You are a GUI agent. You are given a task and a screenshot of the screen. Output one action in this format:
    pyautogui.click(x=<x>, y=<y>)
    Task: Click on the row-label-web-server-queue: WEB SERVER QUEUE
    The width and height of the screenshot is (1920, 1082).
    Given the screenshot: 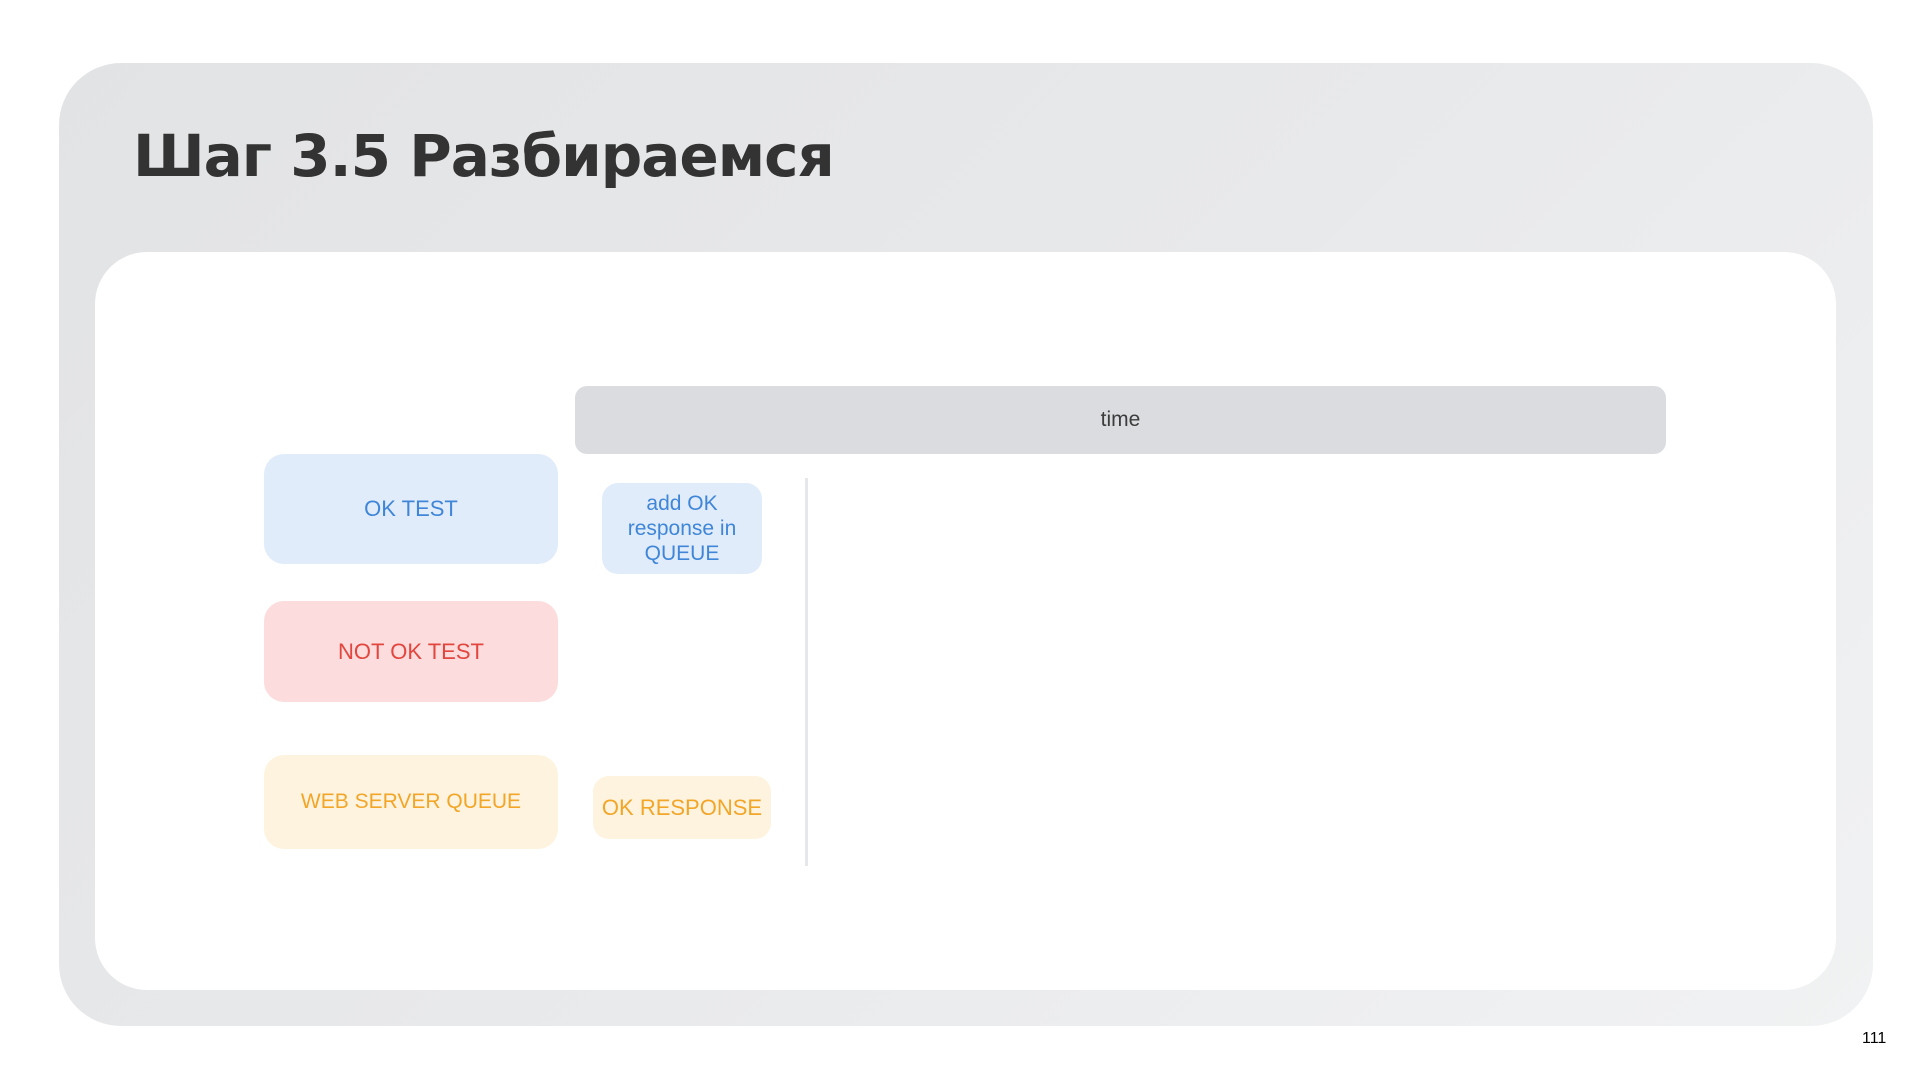 What is the action you would take?
    pyautogui.click(x=411, y=802)
    